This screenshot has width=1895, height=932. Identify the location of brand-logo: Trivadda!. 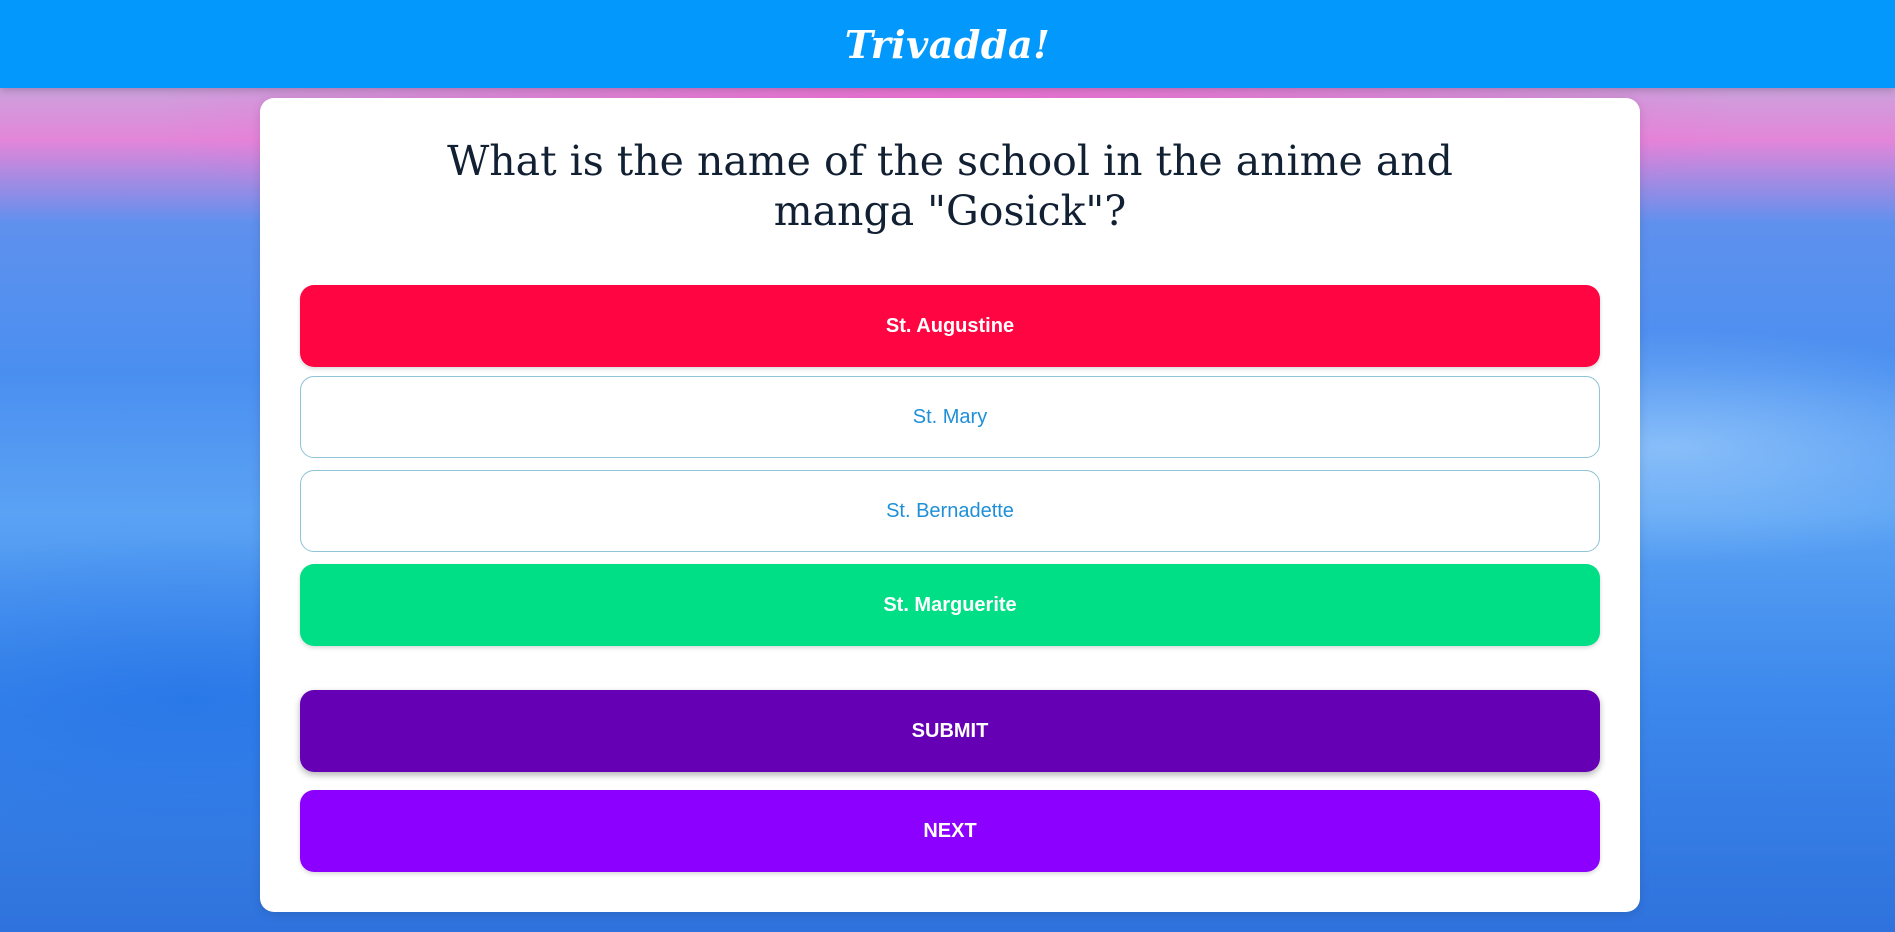
(948, 44).